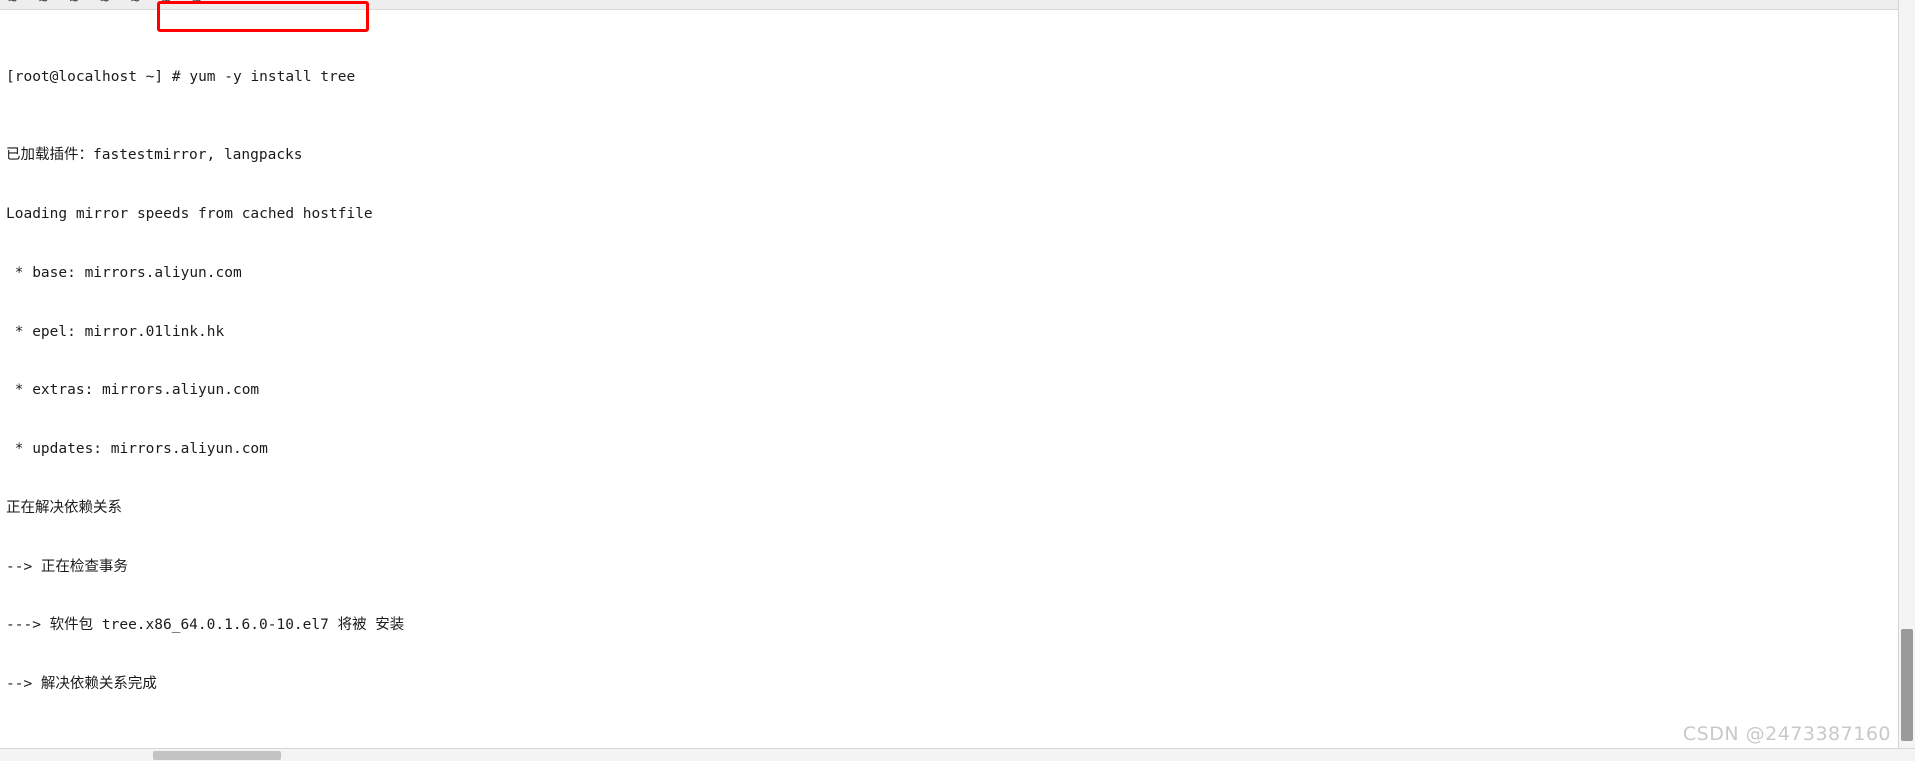  I want to click on horizontal-scrollbar-thumb, so click(217, 755).